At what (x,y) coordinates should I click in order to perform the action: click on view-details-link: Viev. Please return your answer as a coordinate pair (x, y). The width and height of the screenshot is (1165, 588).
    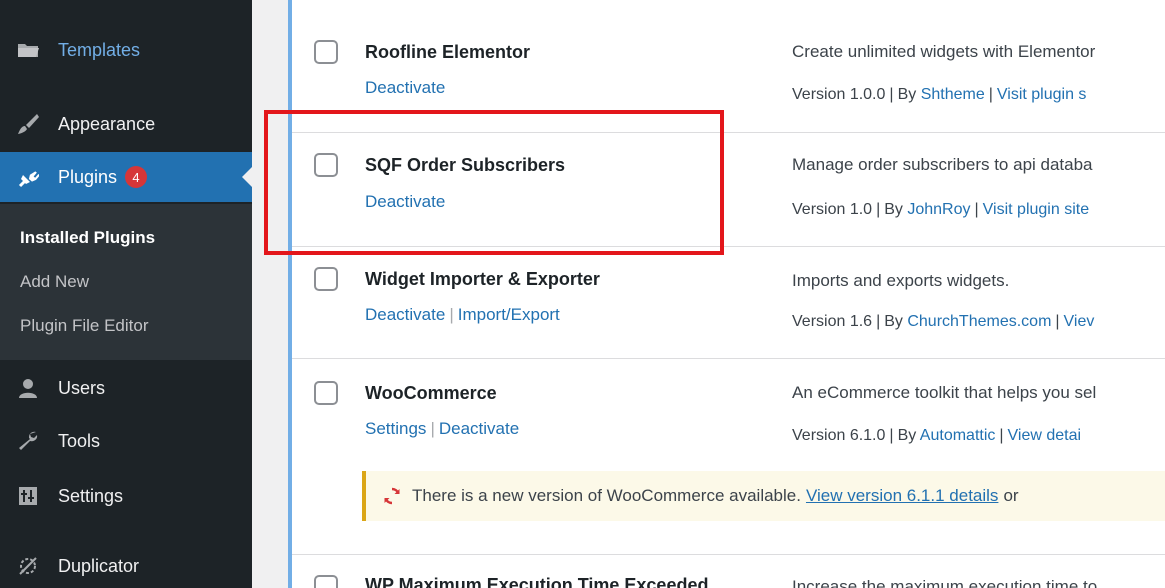
    Looking at the image, I should click on (1079, 321).